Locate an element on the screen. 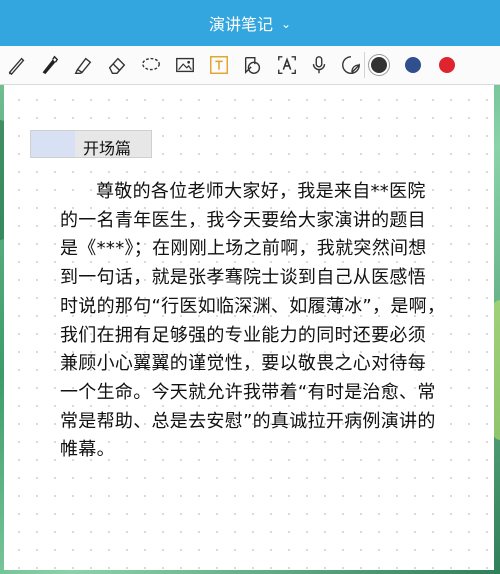  highlighter-icon is located at coordinates (83, 65).